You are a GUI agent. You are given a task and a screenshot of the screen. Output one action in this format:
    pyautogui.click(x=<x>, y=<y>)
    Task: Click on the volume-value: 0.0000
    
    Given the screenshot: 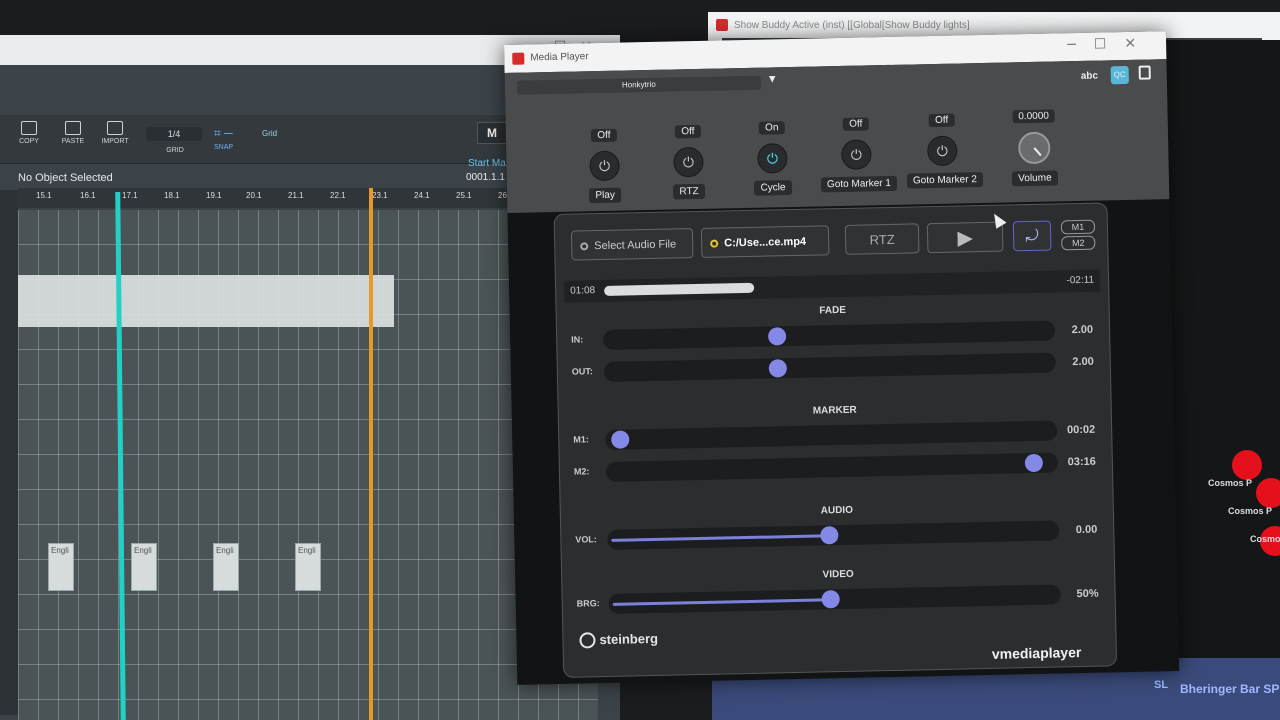 What is the action you would take?
    pyautogui.click(x=1034, y=116)
    